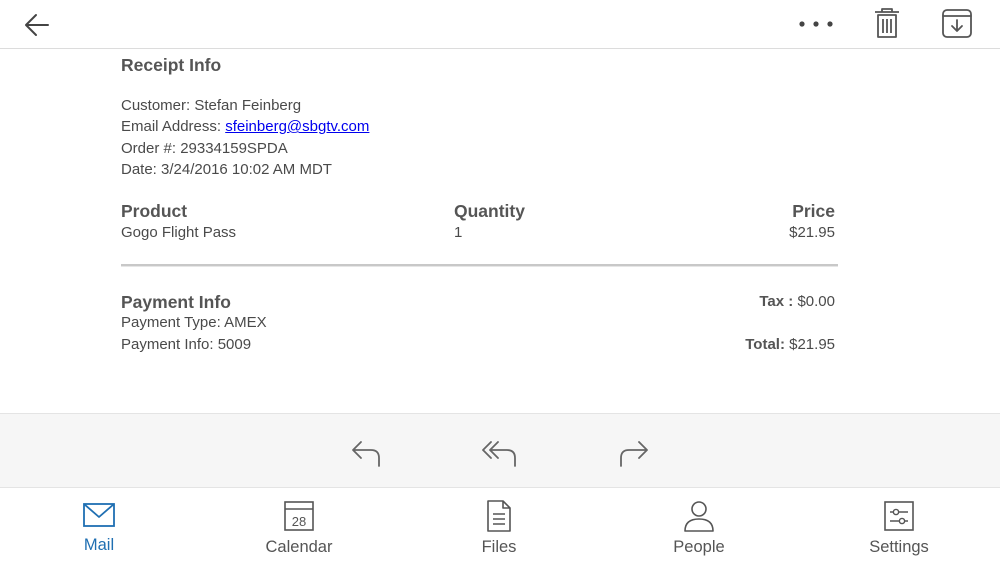 The image size is (1000, 563). I want to click on more-horizontal-icon, so click(816, 24).